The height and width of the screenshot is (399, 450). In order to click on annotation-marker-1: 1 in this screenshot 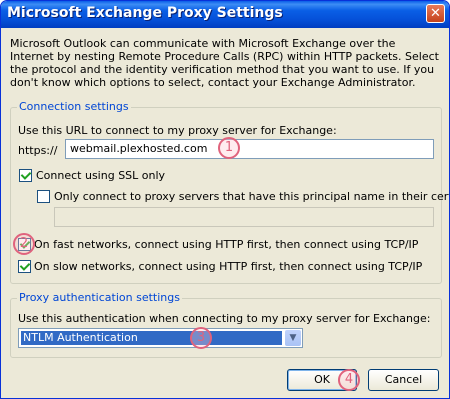, I will do `click(229, 148)`.